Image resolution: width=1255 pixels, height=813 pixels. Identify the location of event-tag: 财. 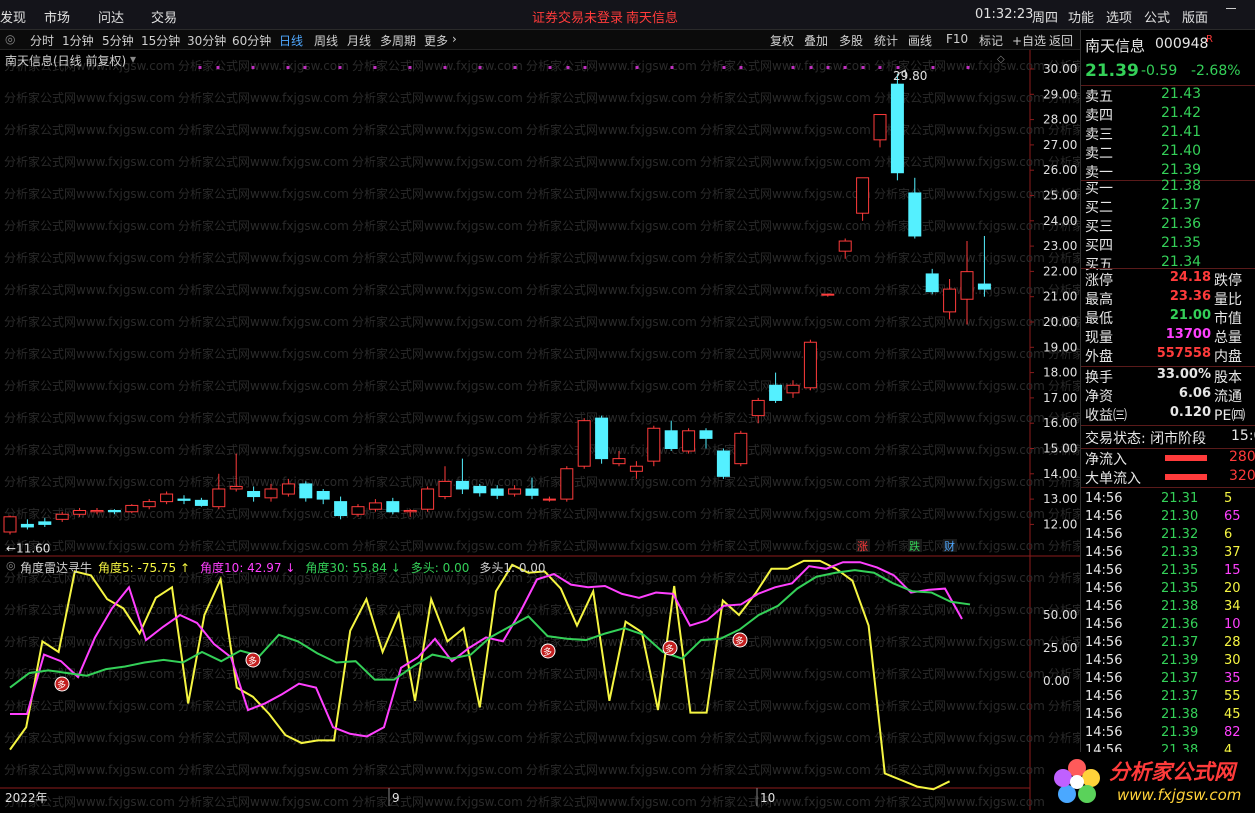
(949, 546).